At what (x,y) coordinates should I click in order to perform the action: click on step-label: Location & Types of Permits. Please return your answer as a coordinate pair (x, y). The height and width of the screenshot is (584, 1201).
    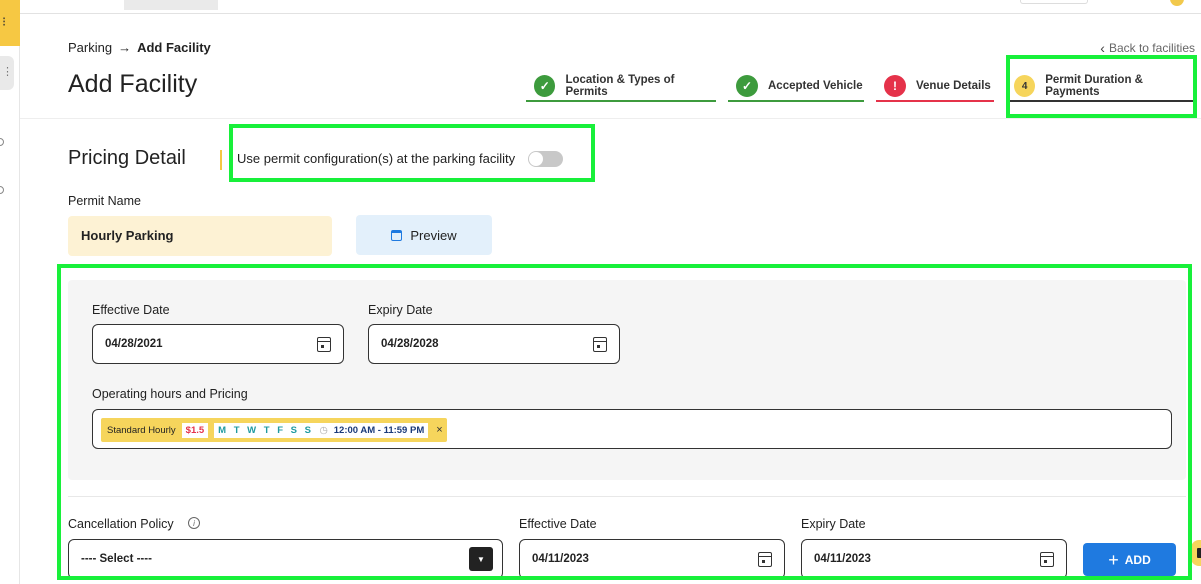
    Looking at the image, I should click on (620, 86).